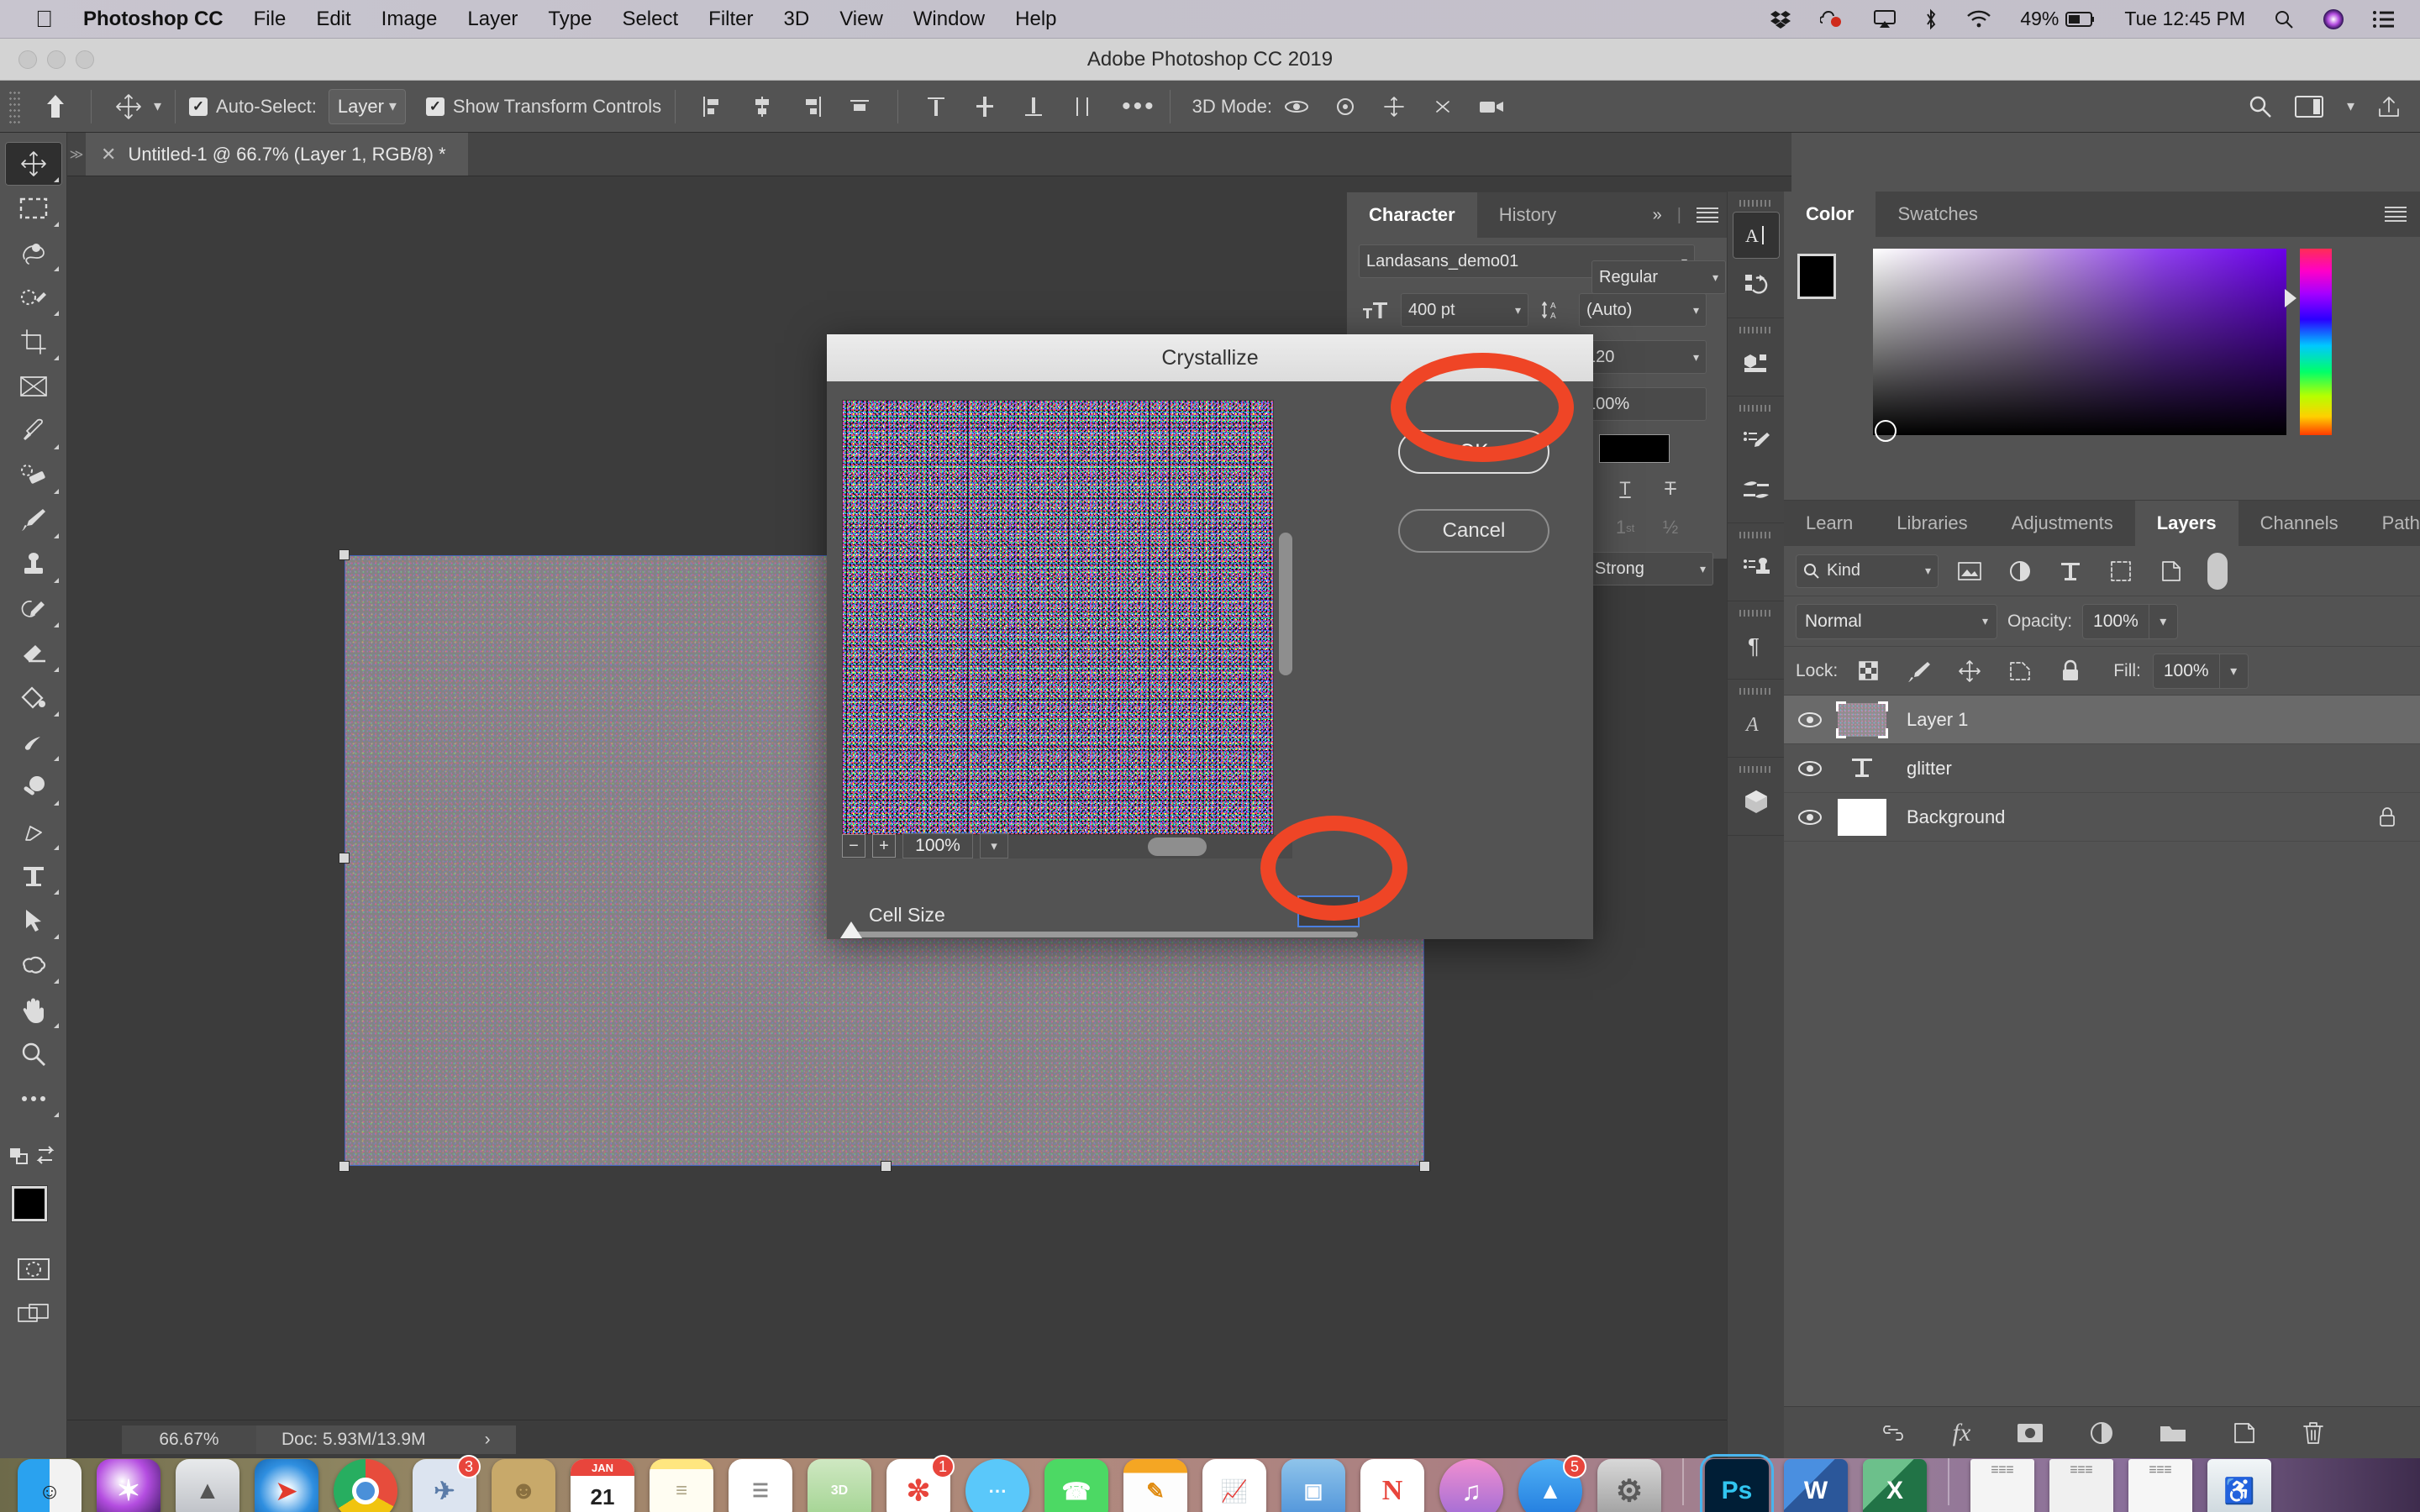 The image size is (2420, 1512). Describe the element at coordinates (77, 154) in the screenshot. I see `tabbar-grip: ≫` at that location.